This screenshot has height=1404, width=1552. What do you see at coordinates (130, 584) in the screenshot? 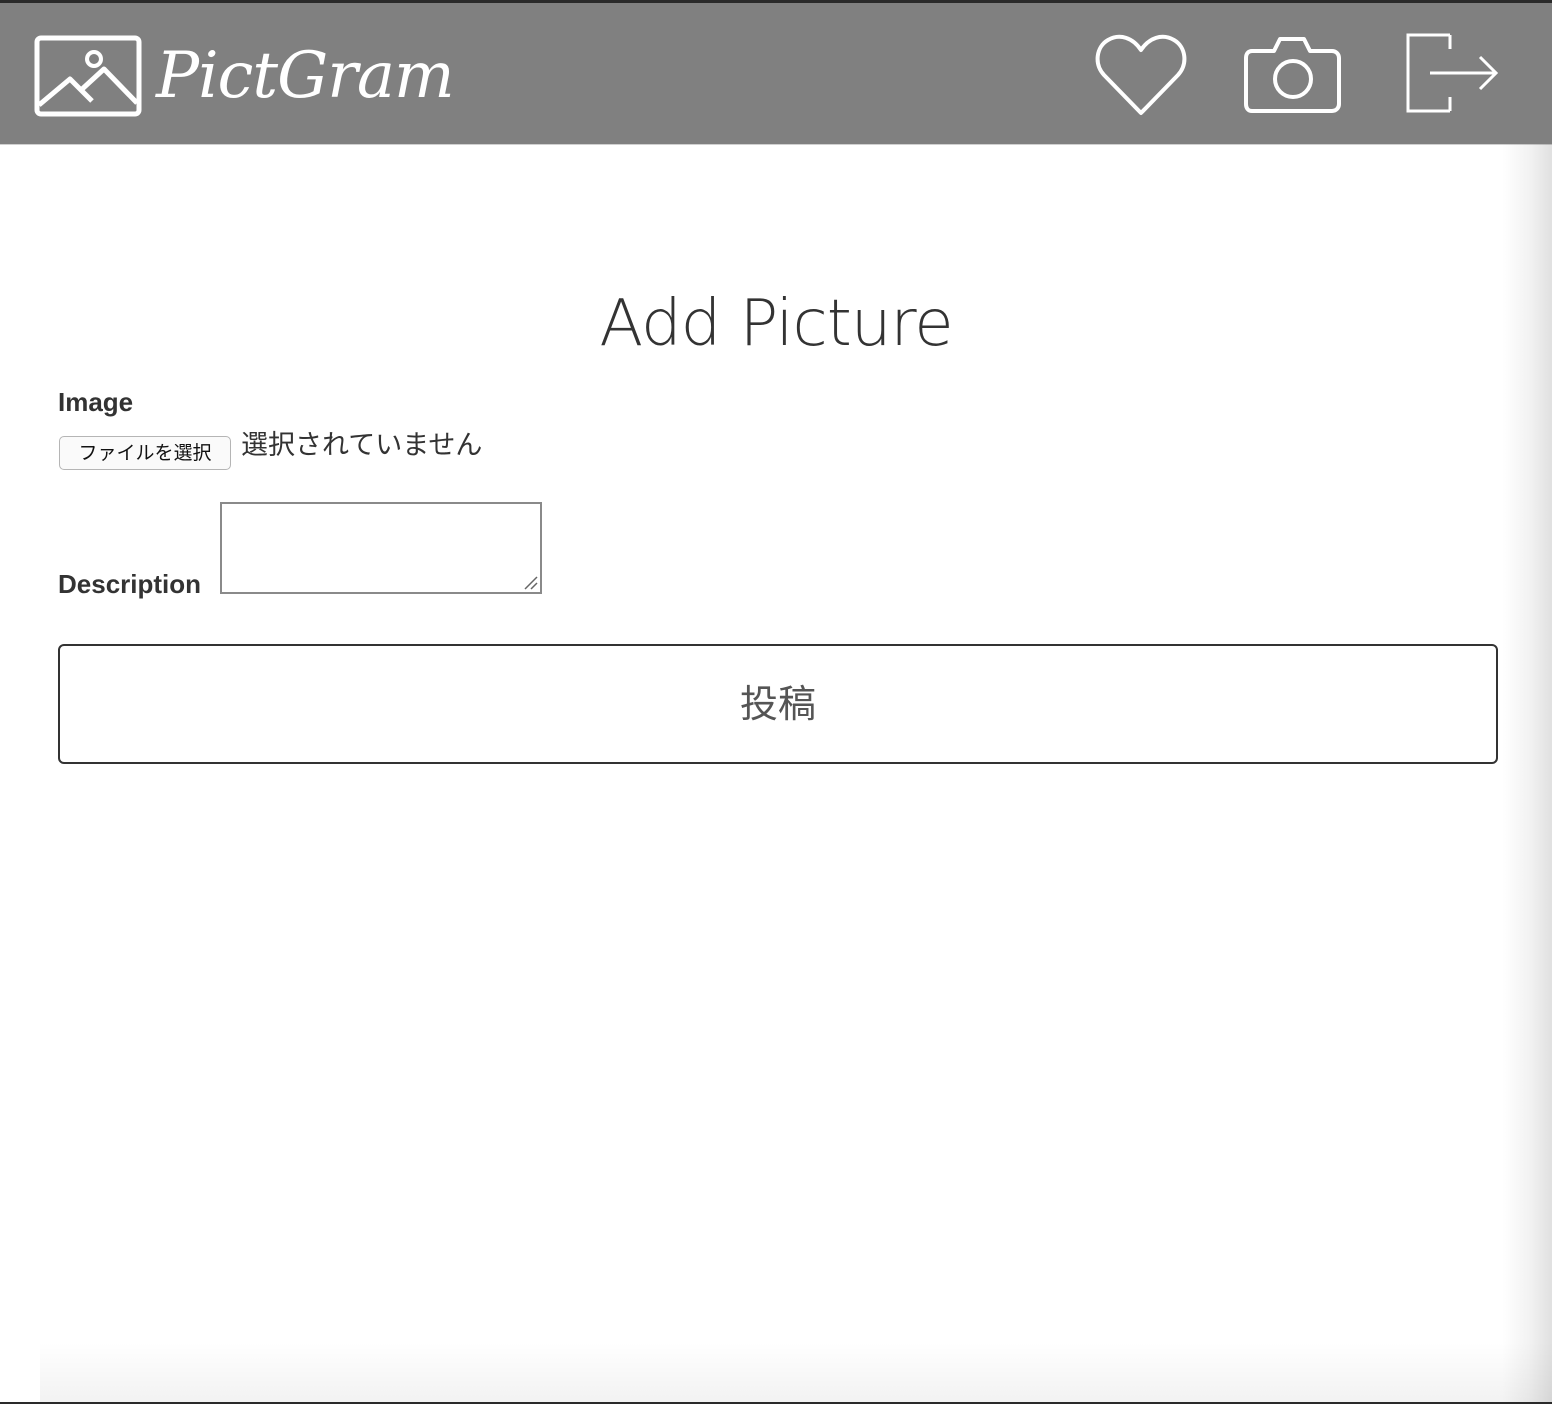
I see `description-label: Description` at bounding box center [130, 584].